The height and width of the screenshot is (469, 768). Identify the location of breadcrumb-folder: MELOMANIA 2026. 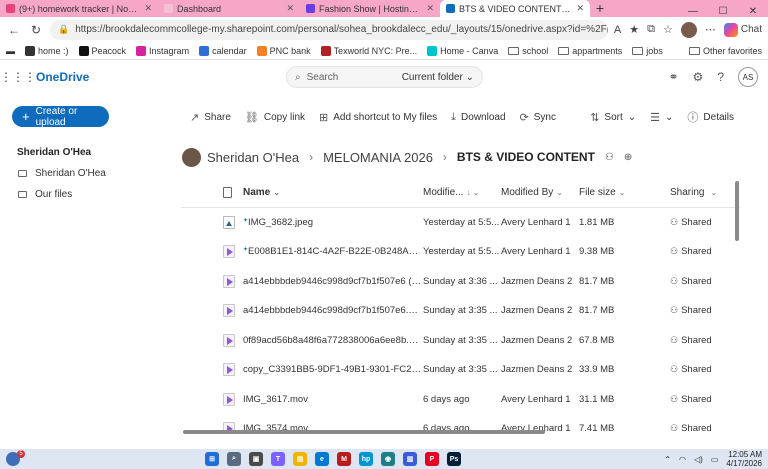
(378, 157).